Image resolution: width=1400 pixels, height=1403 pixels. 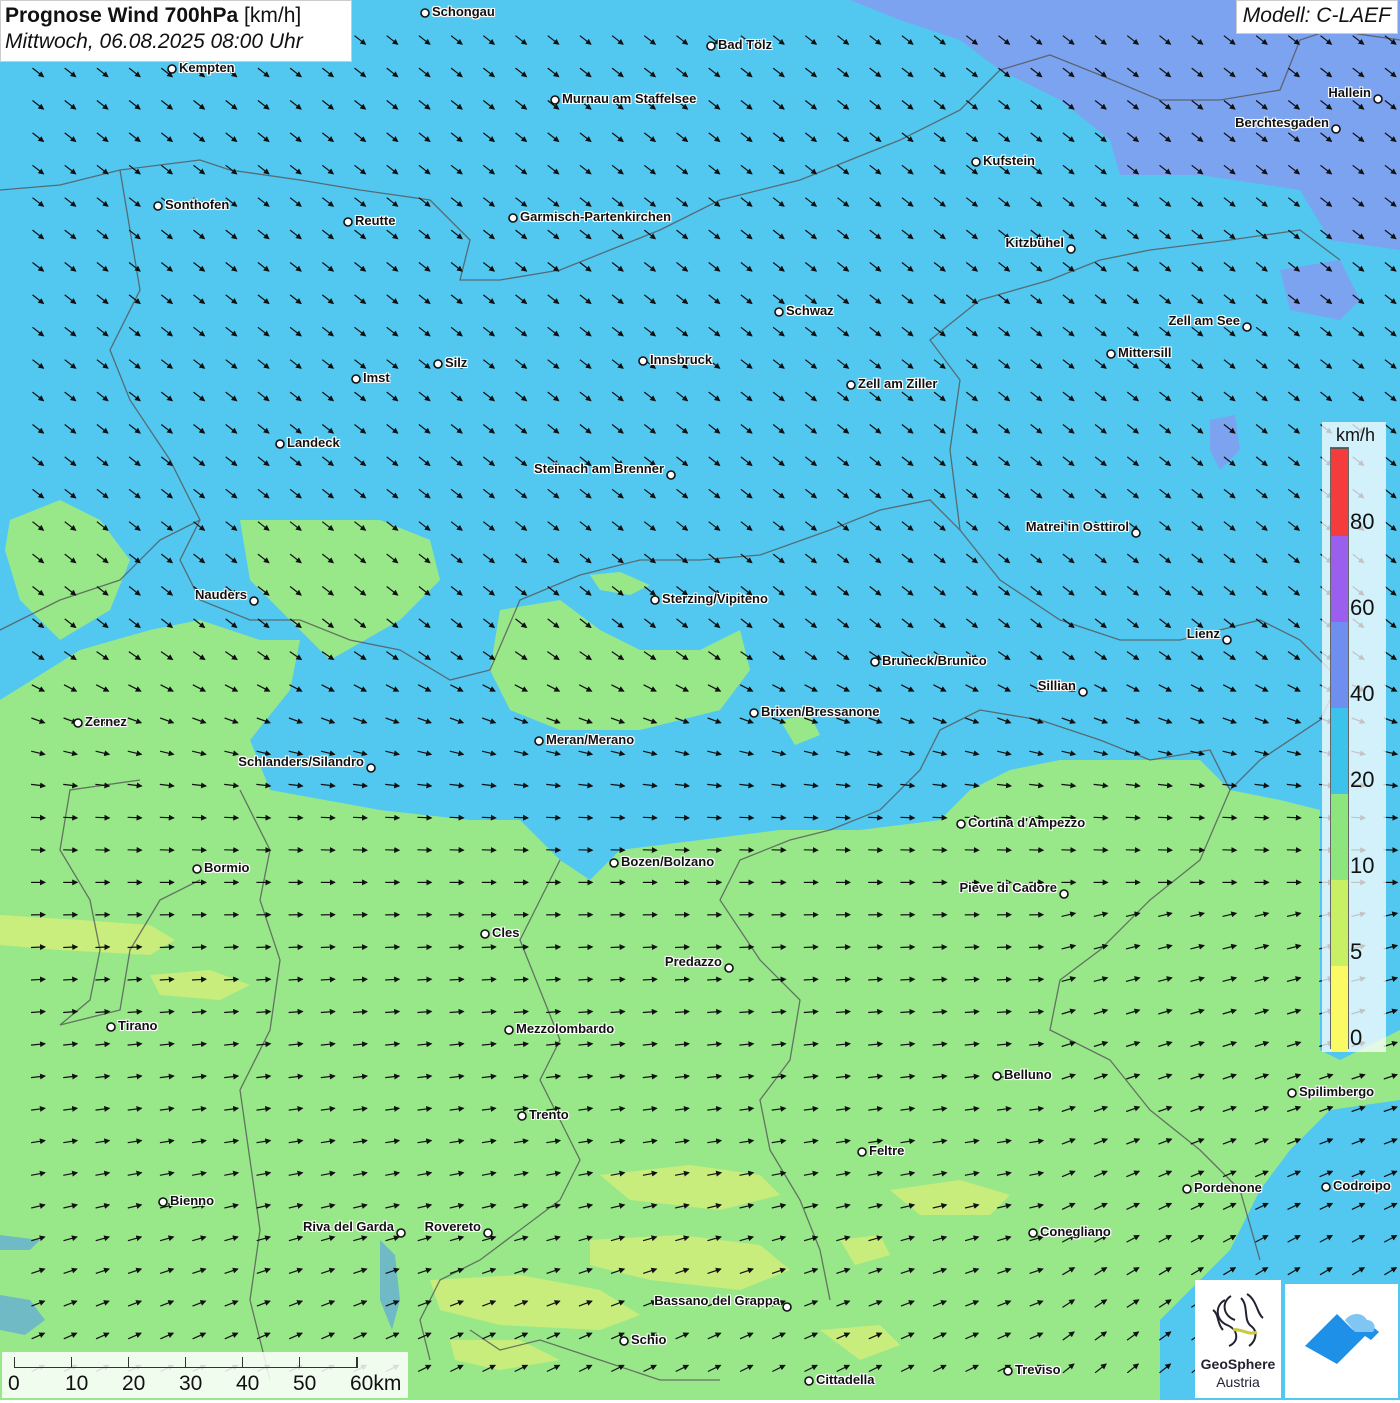 What do you see at coordinates (463, 11) in the screenshot?
I see `city-label: Schongau` at bounding box center [463, 11].